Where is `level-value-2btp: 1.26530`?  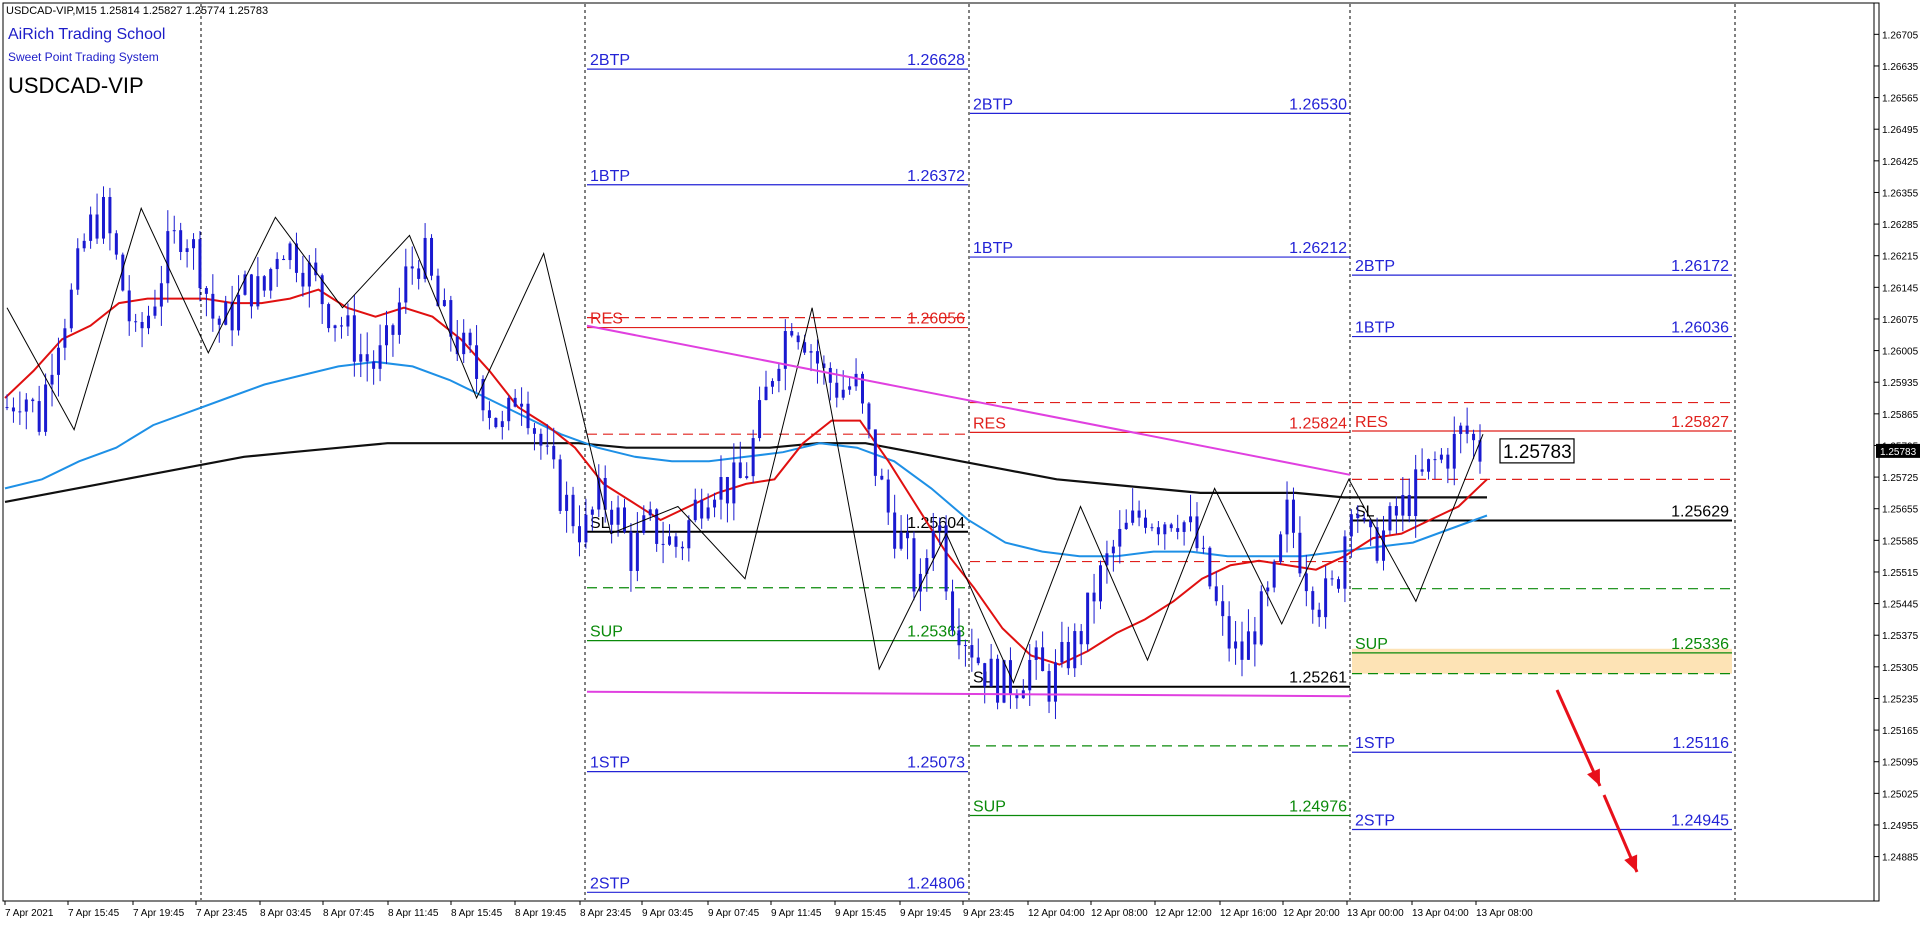 level-value-2btp: 1.26530 is located at coordinates (1318, 104).